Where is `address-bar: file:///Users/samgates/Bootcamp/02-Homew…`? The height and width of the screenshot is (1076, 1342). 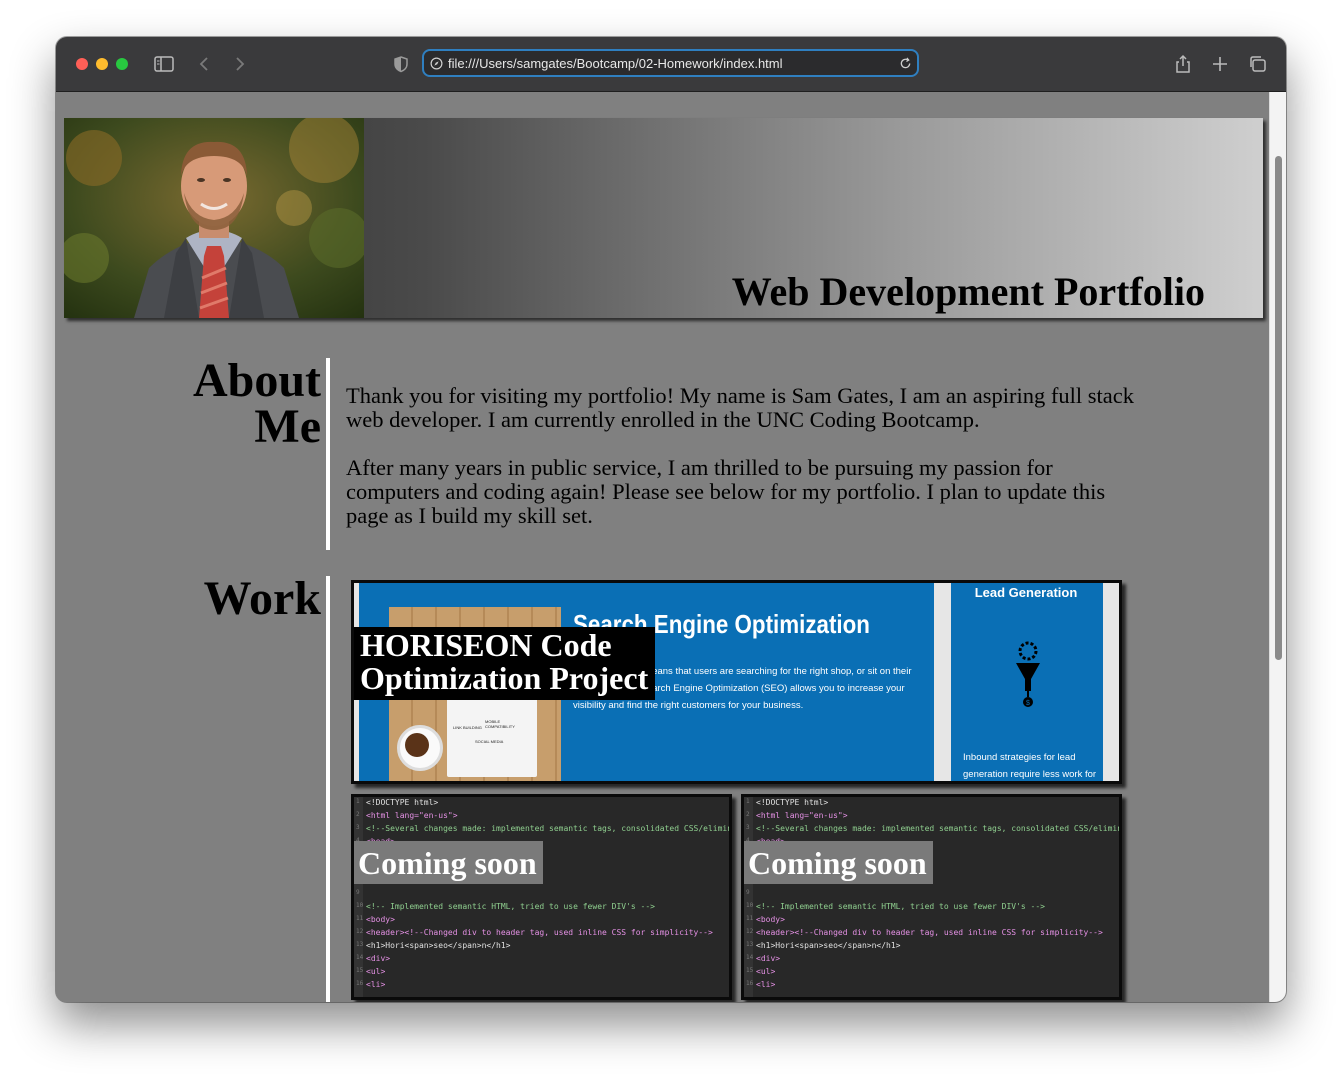 address-bar: file:///Users/samgates/Bootcamp/02-Homew… is located at coordinates (670, 63).